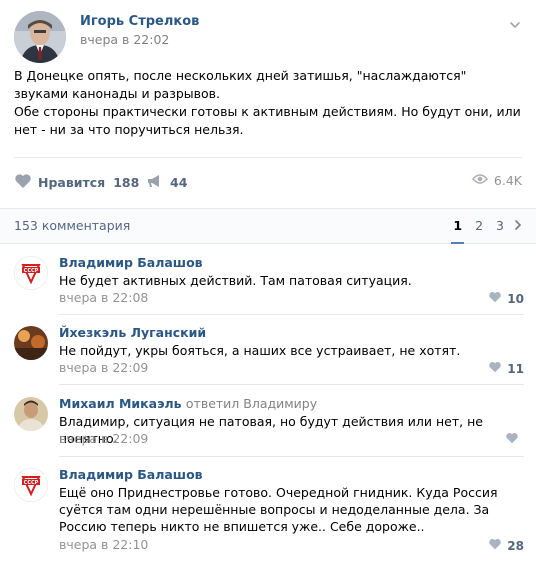  Describe the element at coordinates (515, 368) in the screenshot. I see `comment-like-count: 11` at that location.